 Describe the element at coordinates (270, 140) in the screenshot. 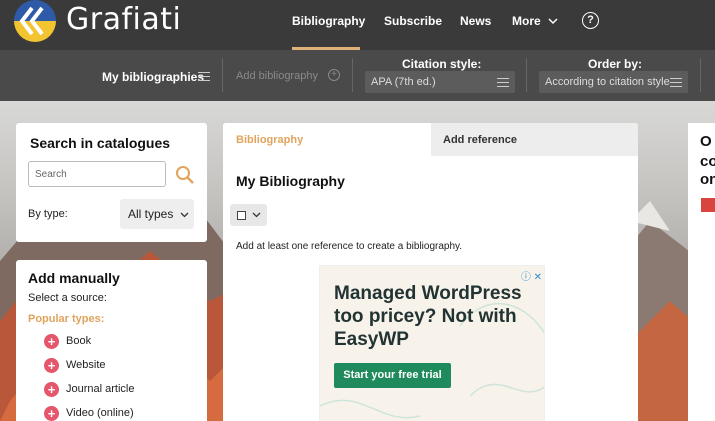

I see `tab-bibliography-label: Bibliography` at that location.